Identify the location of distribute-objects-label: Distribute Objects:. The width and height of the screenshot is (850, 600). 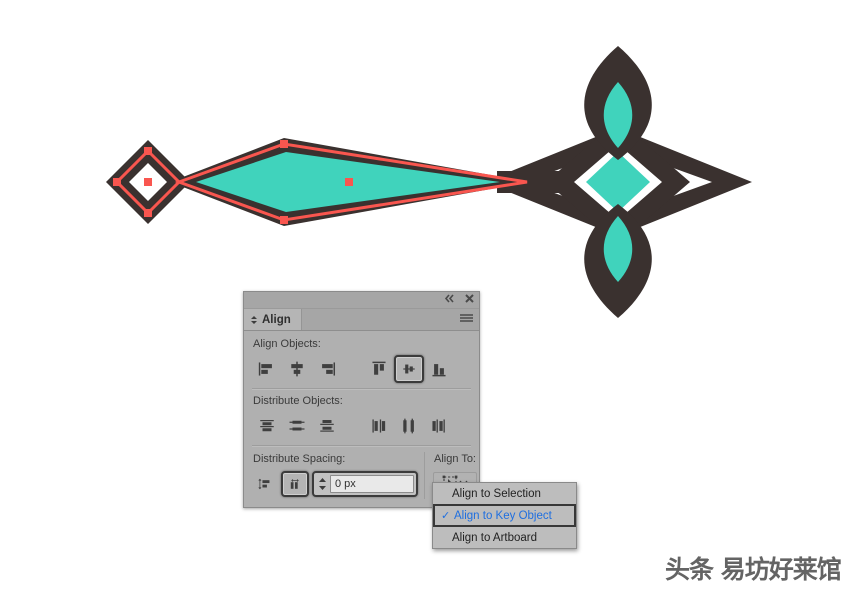
(298, 401).